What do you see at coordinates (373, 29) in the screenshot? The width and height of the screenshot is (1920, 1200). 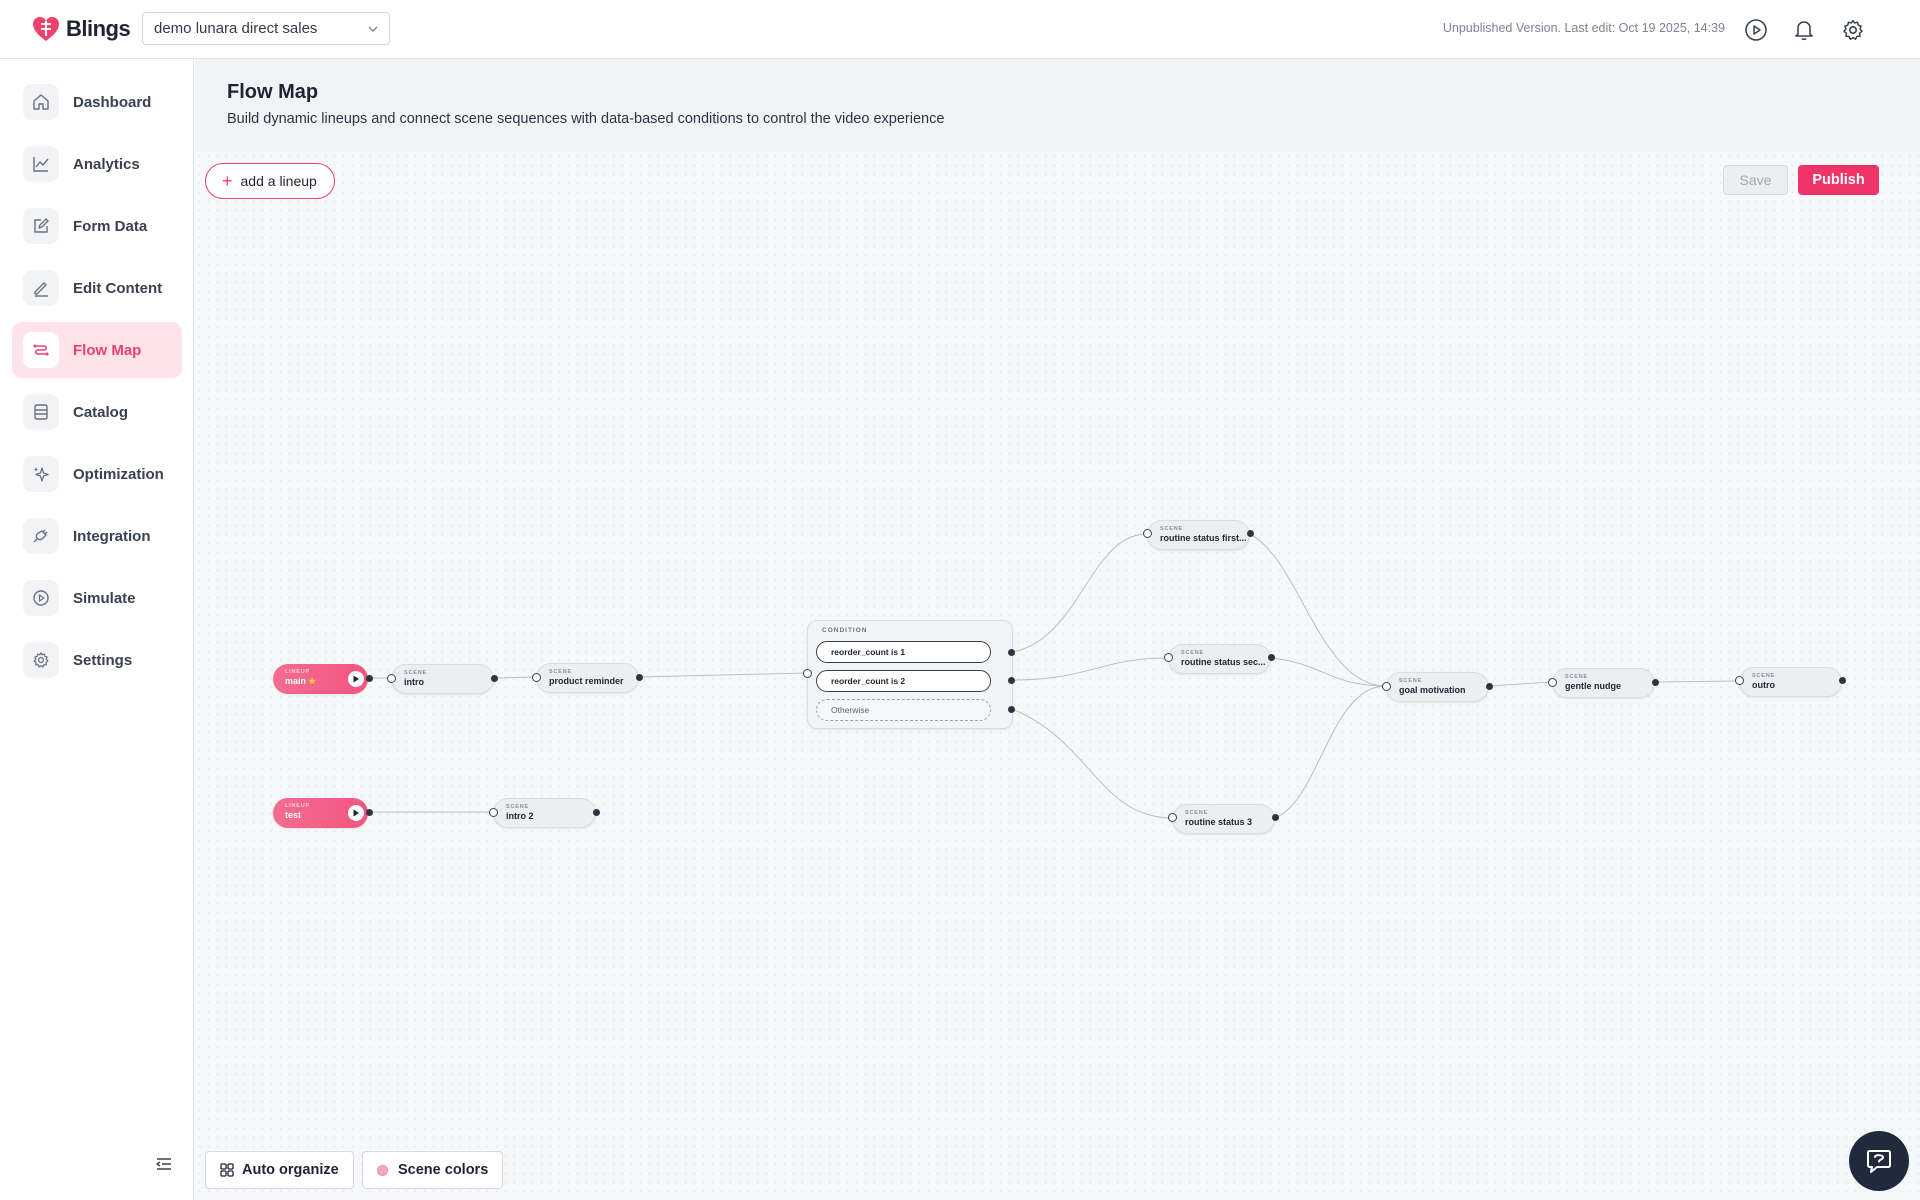 I see `chevron-down-icon` at bounding box center [373, 29].